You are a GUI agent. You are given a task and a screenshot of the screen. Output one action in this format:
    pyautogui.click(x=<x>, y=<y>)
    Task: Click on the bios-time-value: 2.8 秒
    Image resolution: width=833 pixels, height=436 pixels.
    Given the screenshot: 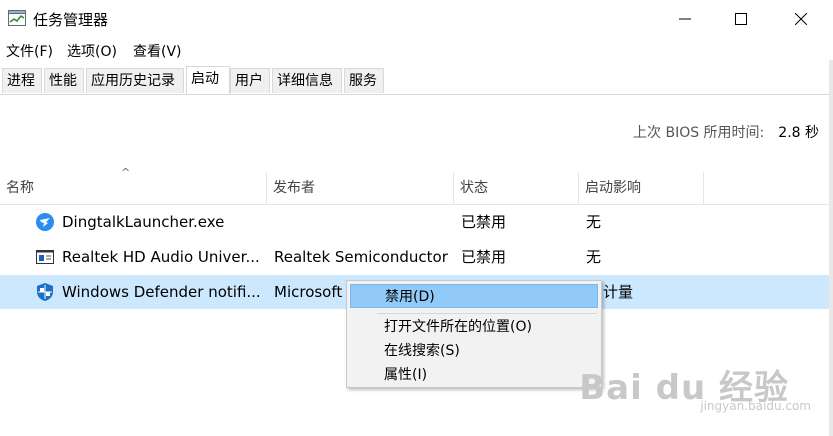 What is the action you would take?
    pyautogui.click(x=798, y=133)
    